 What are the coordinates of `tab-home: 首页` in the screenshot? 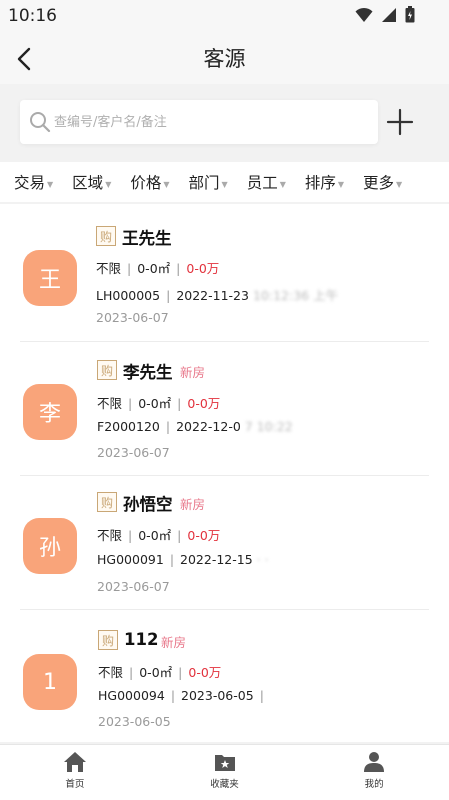 It's located at (75, 772).